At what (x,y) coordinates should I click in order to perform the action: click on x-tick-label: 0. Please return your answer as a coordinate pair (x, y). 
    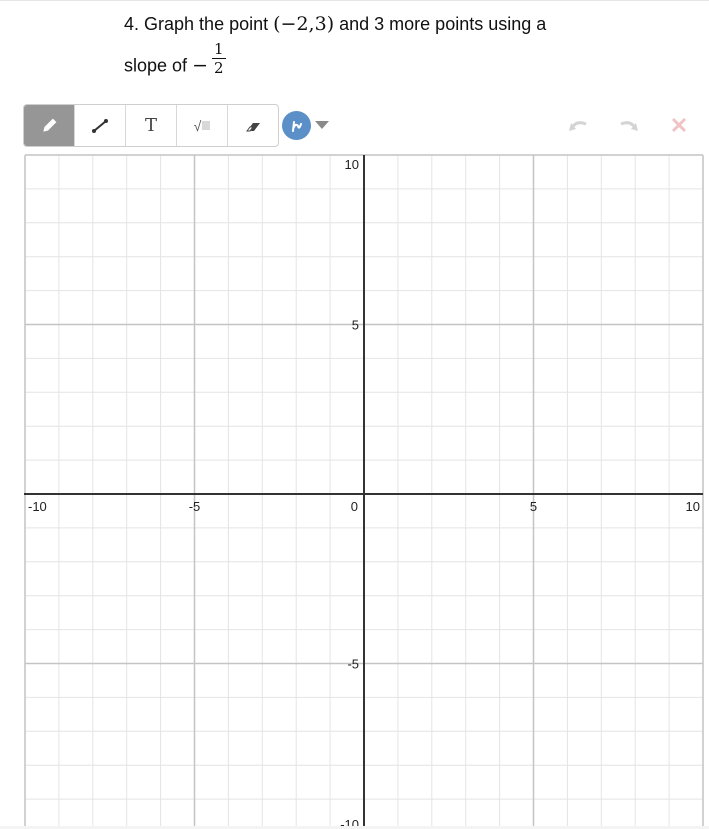
    Looking at the image, I should click on (354, 506).